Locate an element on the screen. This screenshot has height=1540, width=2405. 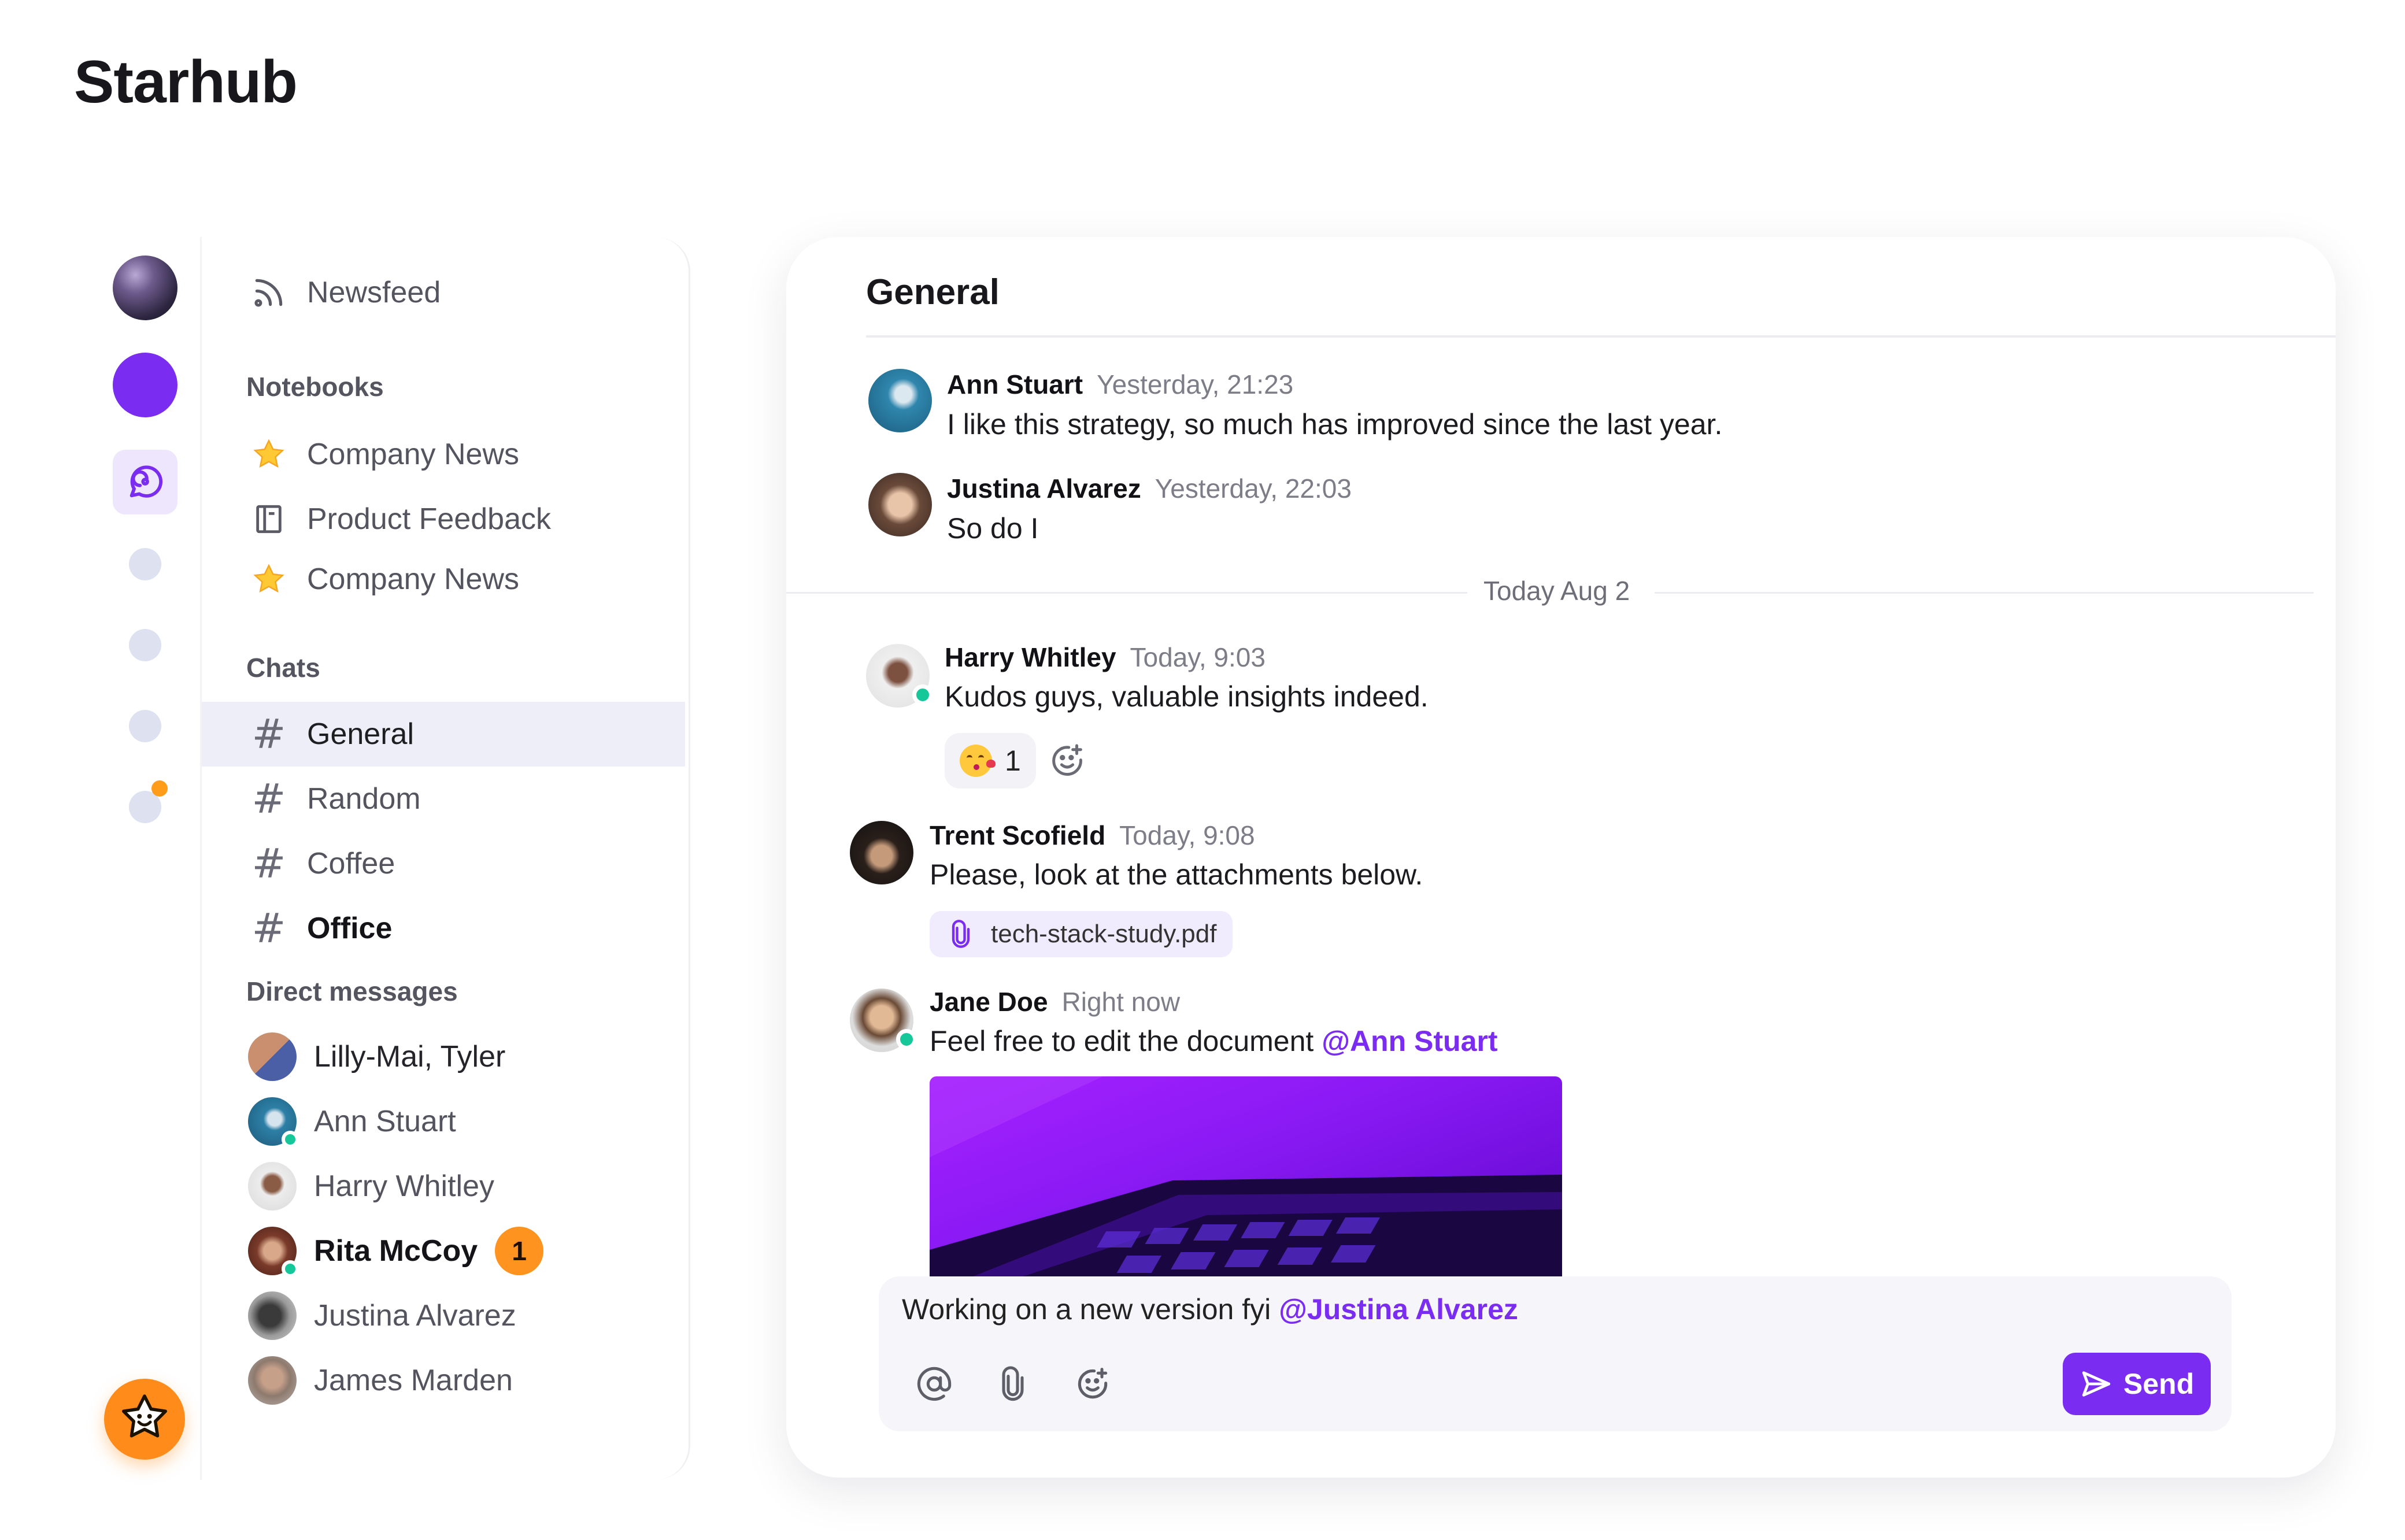
message-header: Ann Stuart Yesterday, 21:23 is located at coordinates (1120, 384).